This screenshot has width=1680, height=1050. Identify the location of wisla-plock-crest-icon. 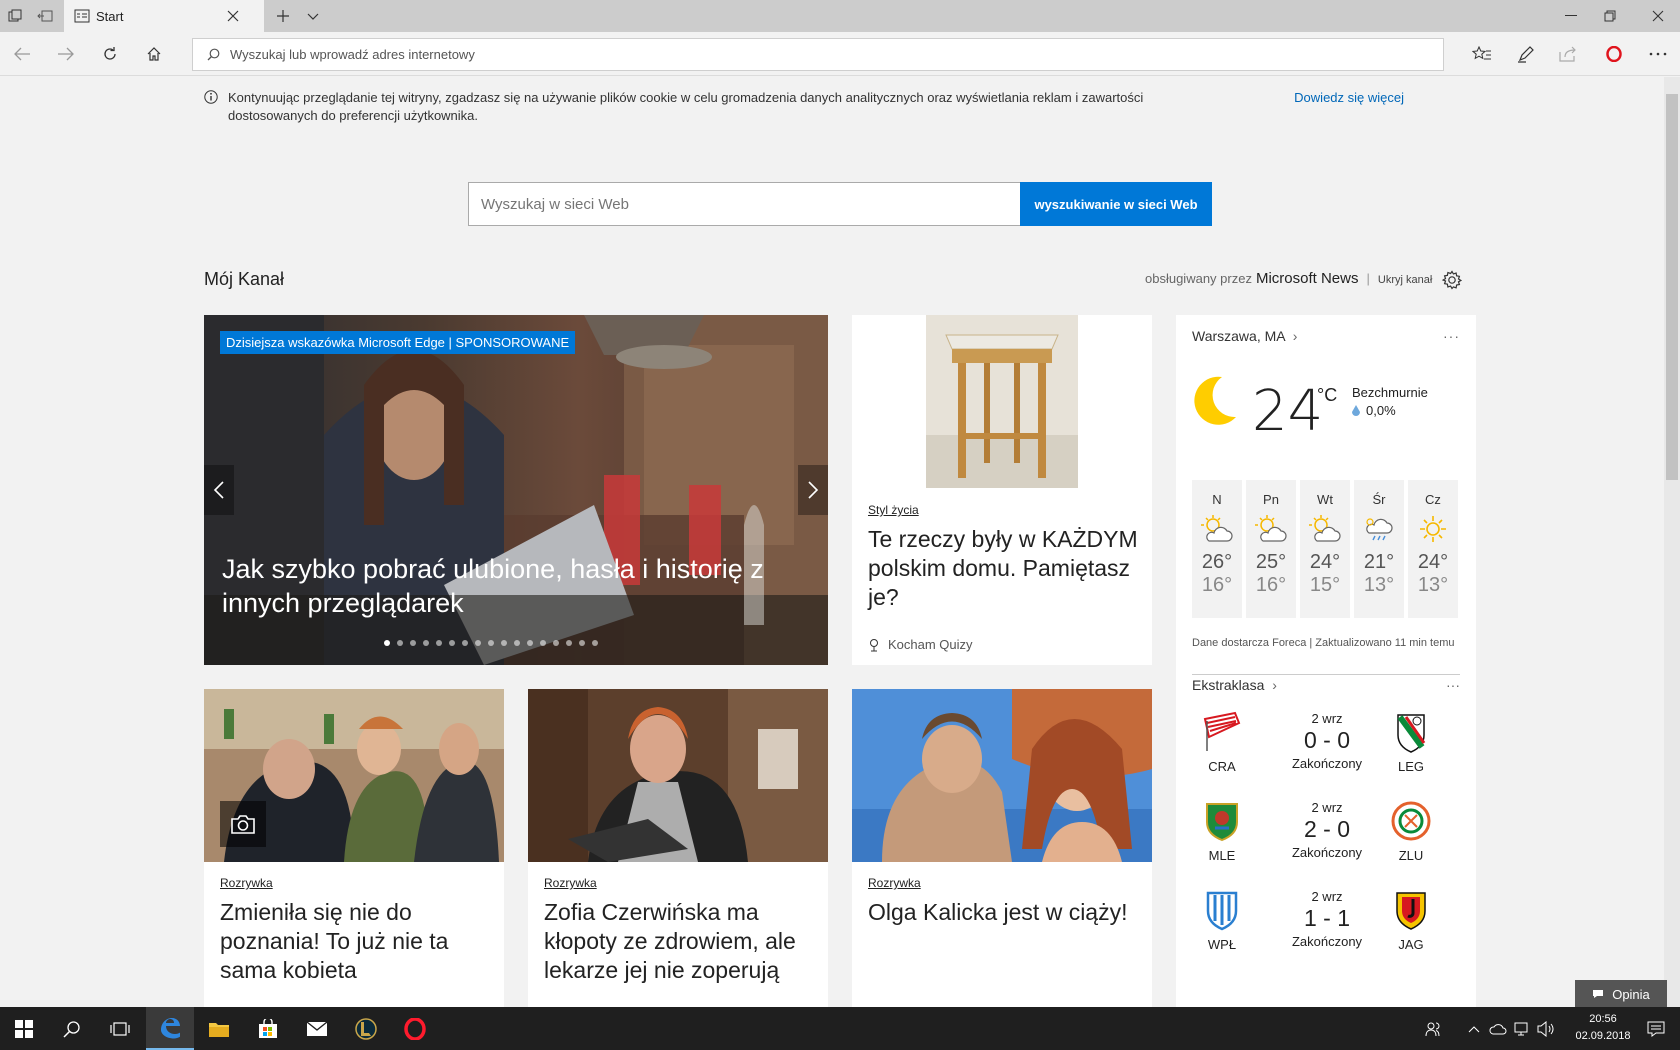
(1222, 910).